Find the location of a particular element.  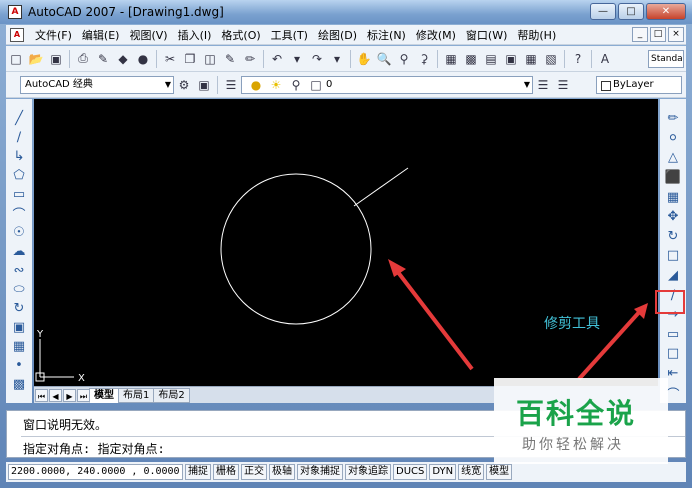

copy-object-icon: ⚪ is located at coordinates (673, 139).